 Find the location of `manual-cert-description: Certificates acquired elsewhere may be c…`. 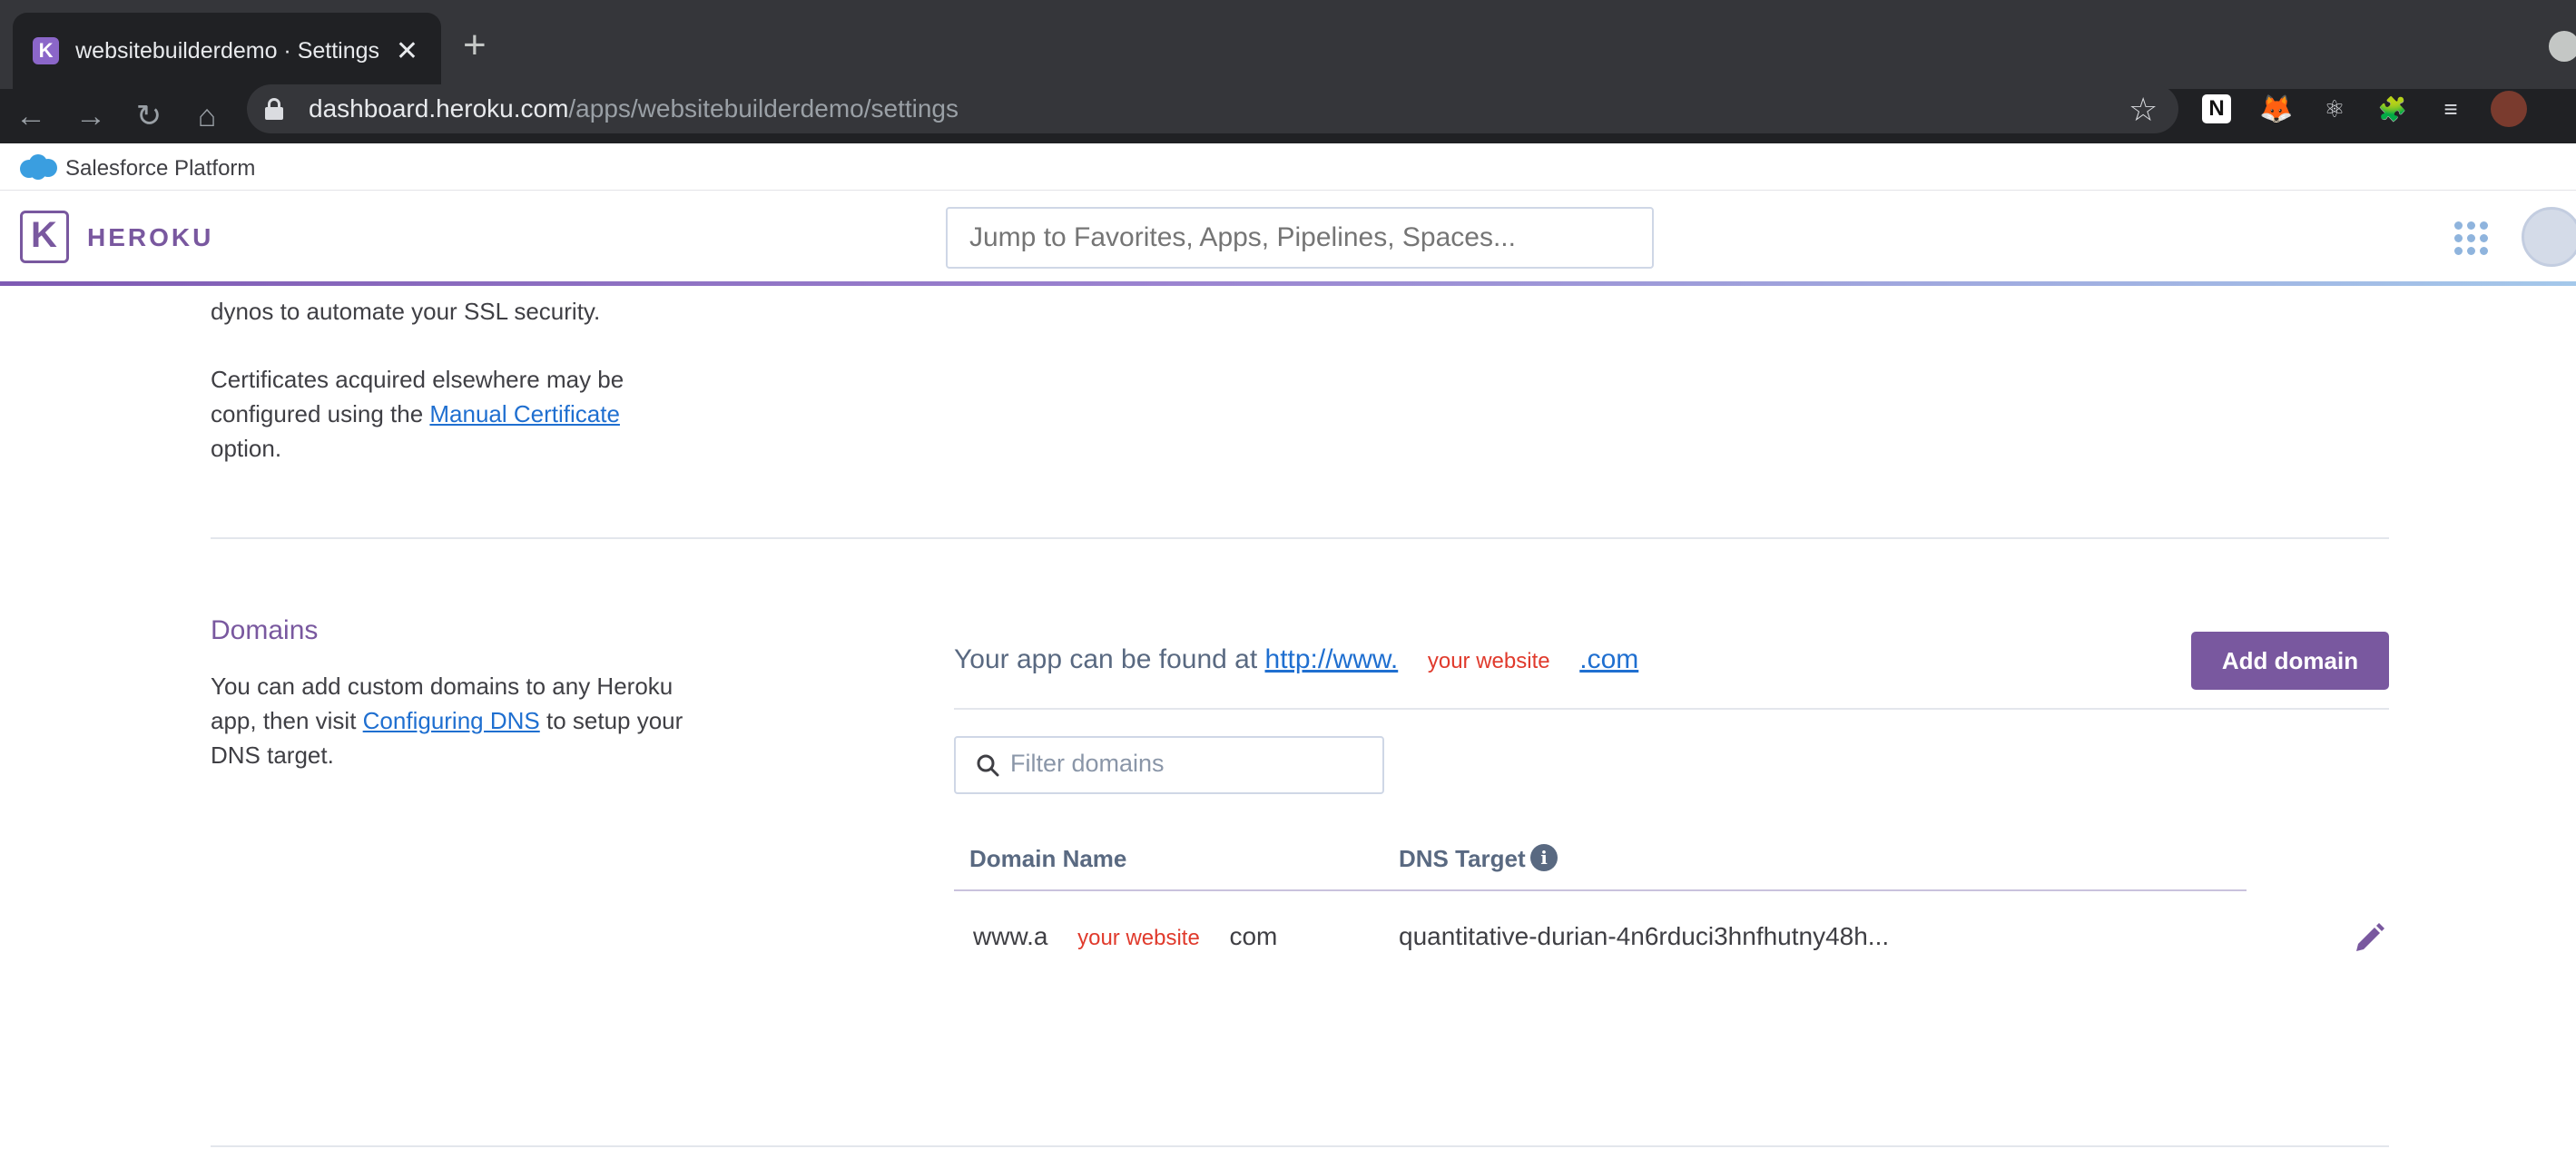

manual-cert-description: Certificates acquired elsewhere may be c… is located at coordinates (465, 414).